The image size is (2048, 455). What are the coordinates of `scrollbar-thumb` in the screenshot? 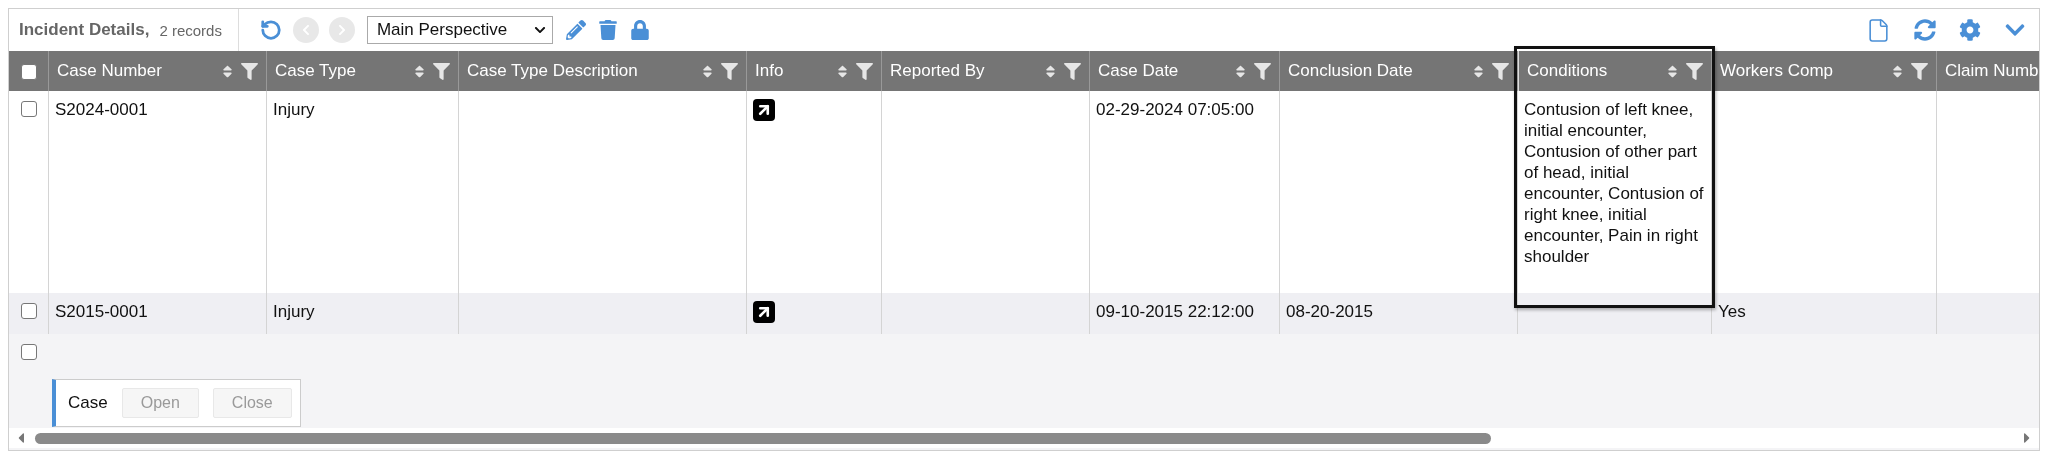 It's located at (763, 438).